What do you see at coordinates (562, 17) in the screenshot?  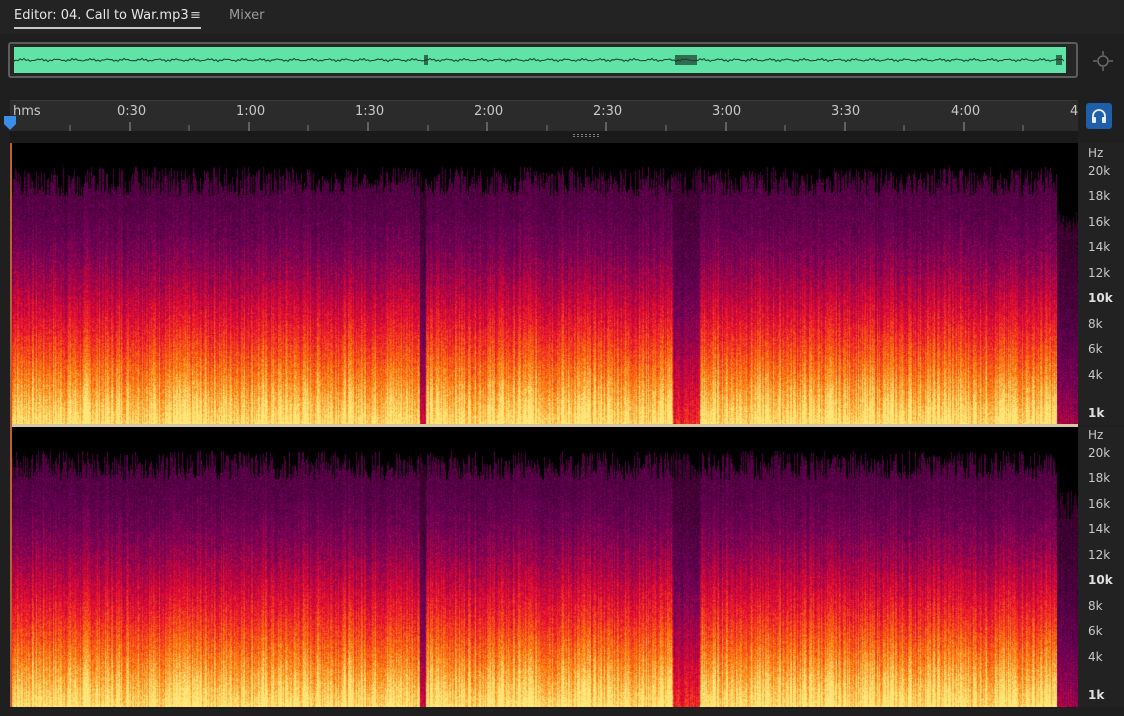 I see `panel-tab-bar: Editor: 04. Call to War.mp3 ≡ Mixer` at bounding box center [562, 17].